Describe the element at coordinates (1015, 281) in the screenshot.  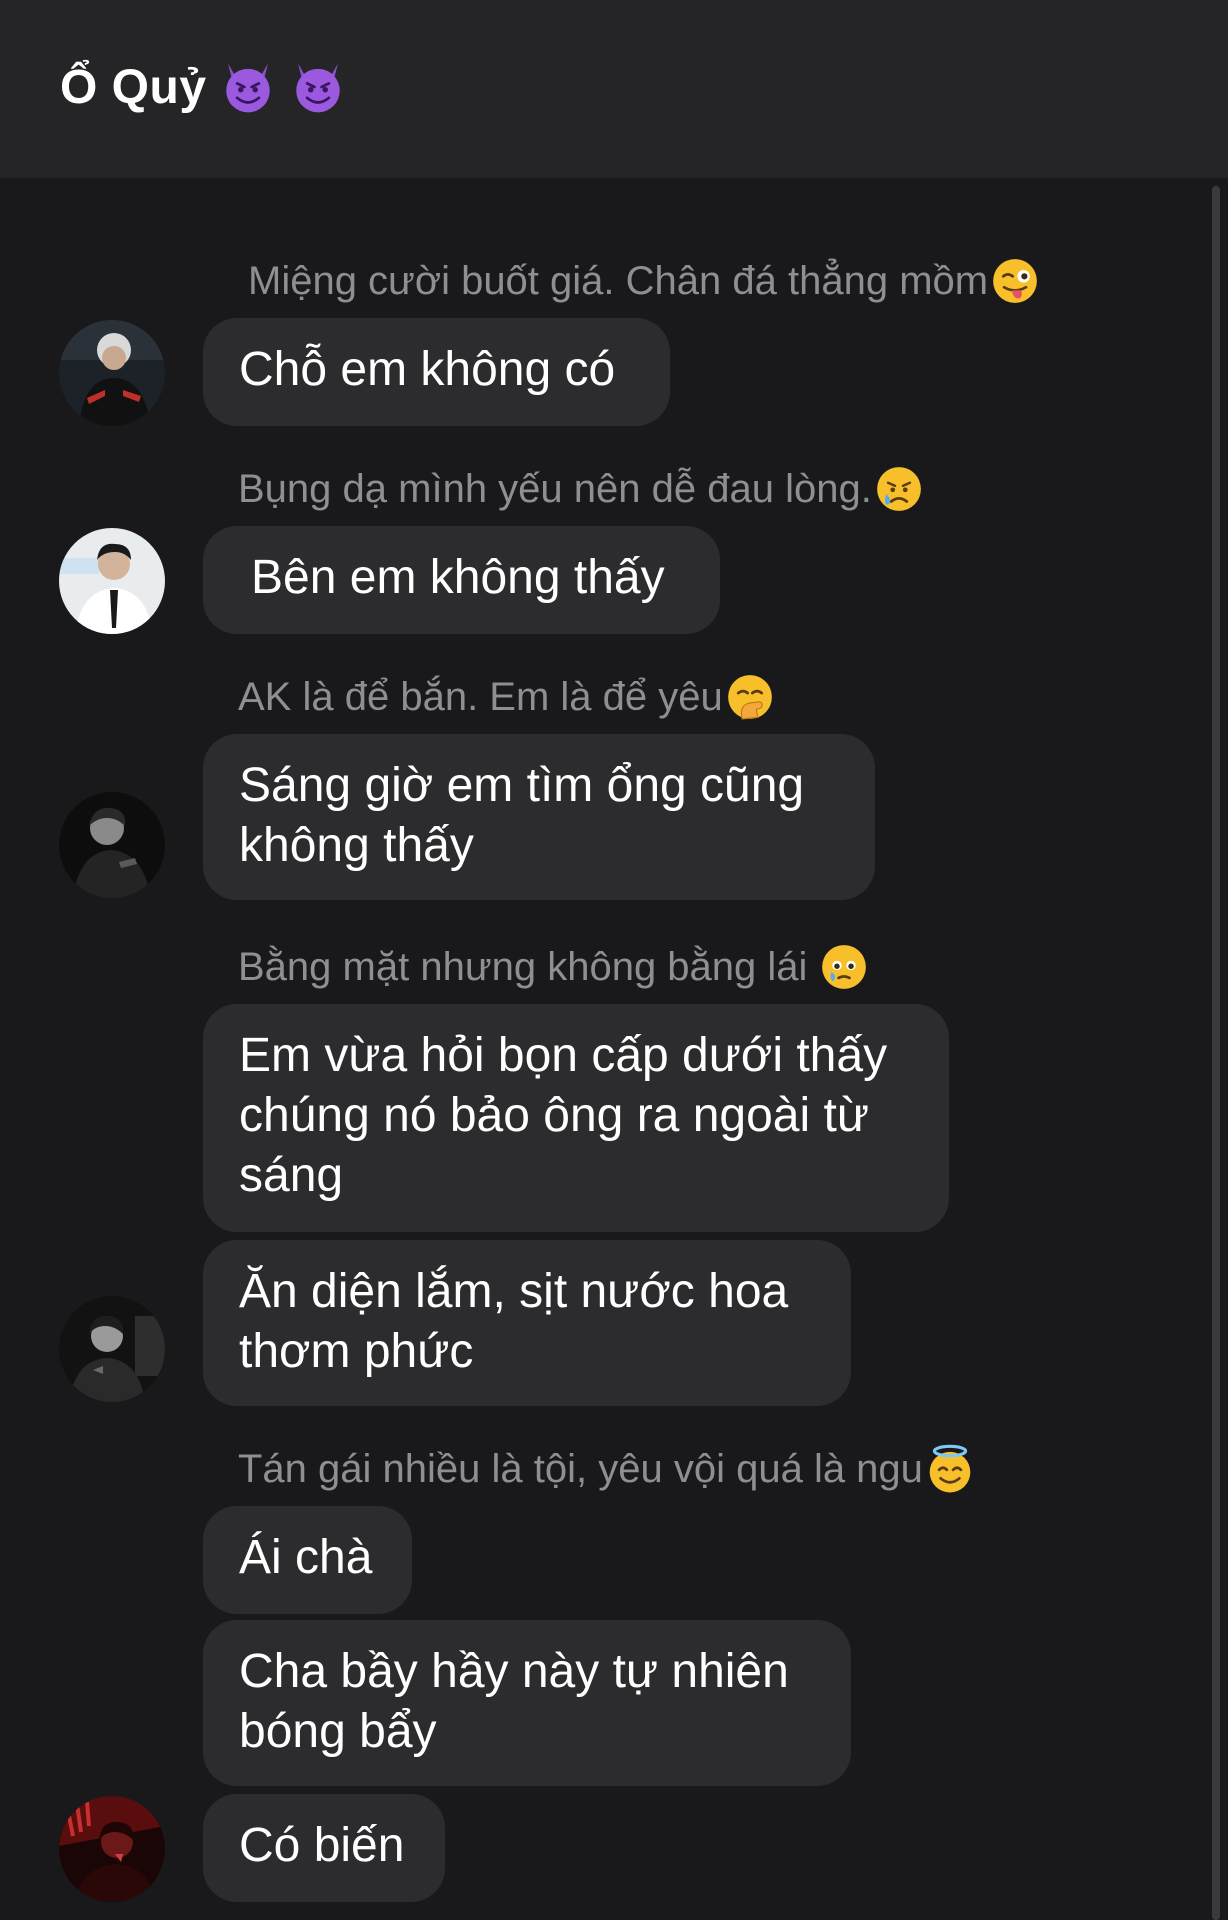
I see `winking-tongue-face-icon` at that location.